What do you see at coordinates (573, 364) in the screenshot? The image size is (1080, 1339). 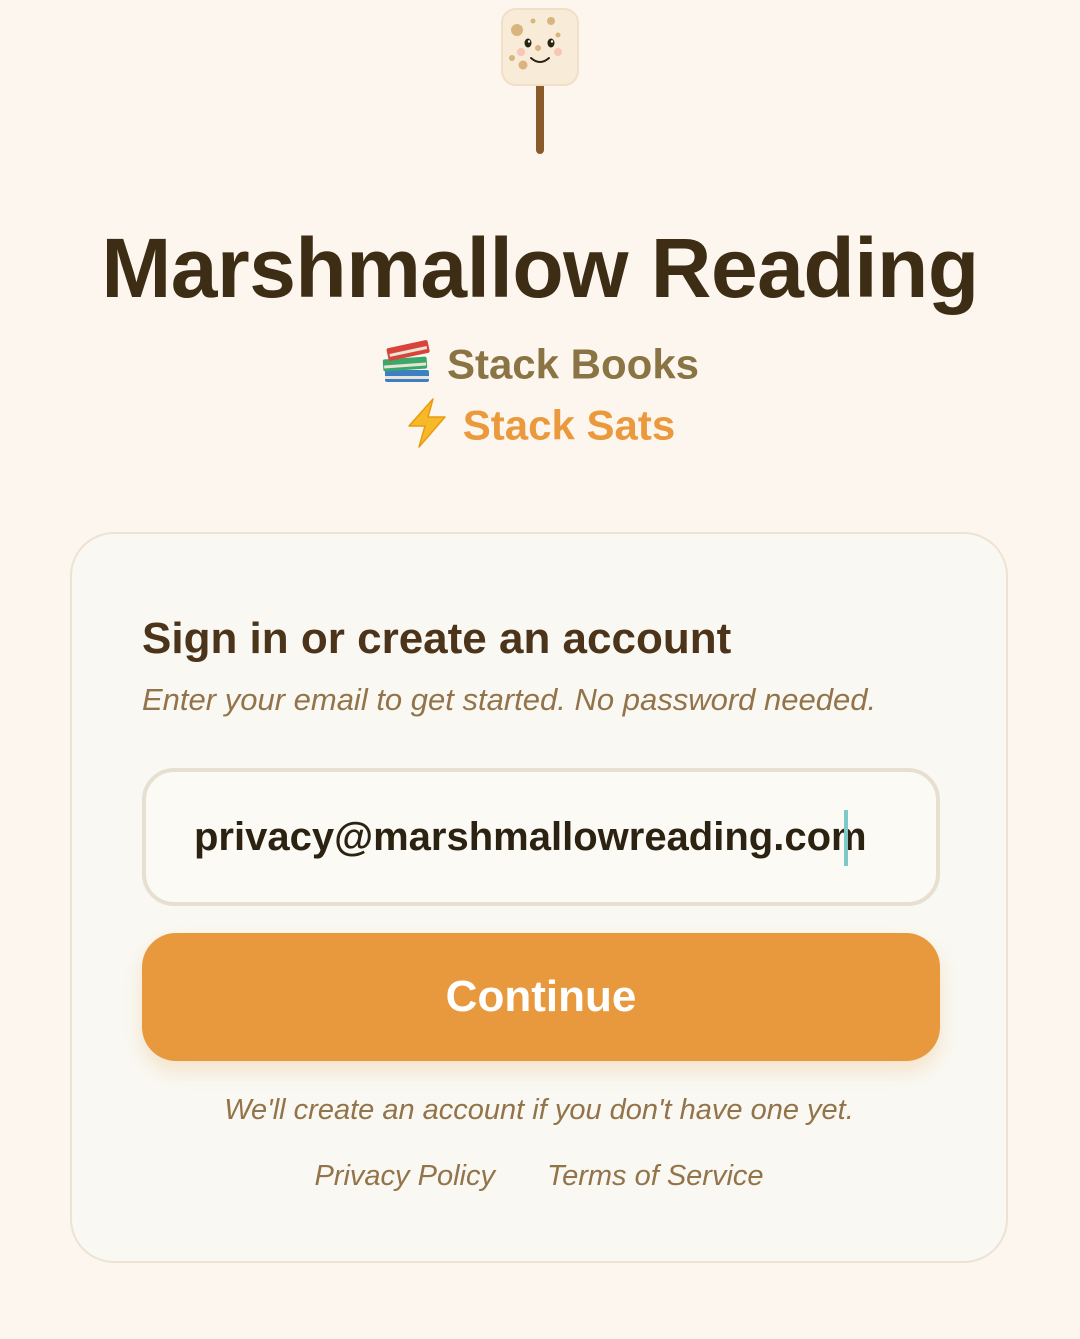 I see `tagline-books-text: Stack Books` at bounding box center [573, 364].